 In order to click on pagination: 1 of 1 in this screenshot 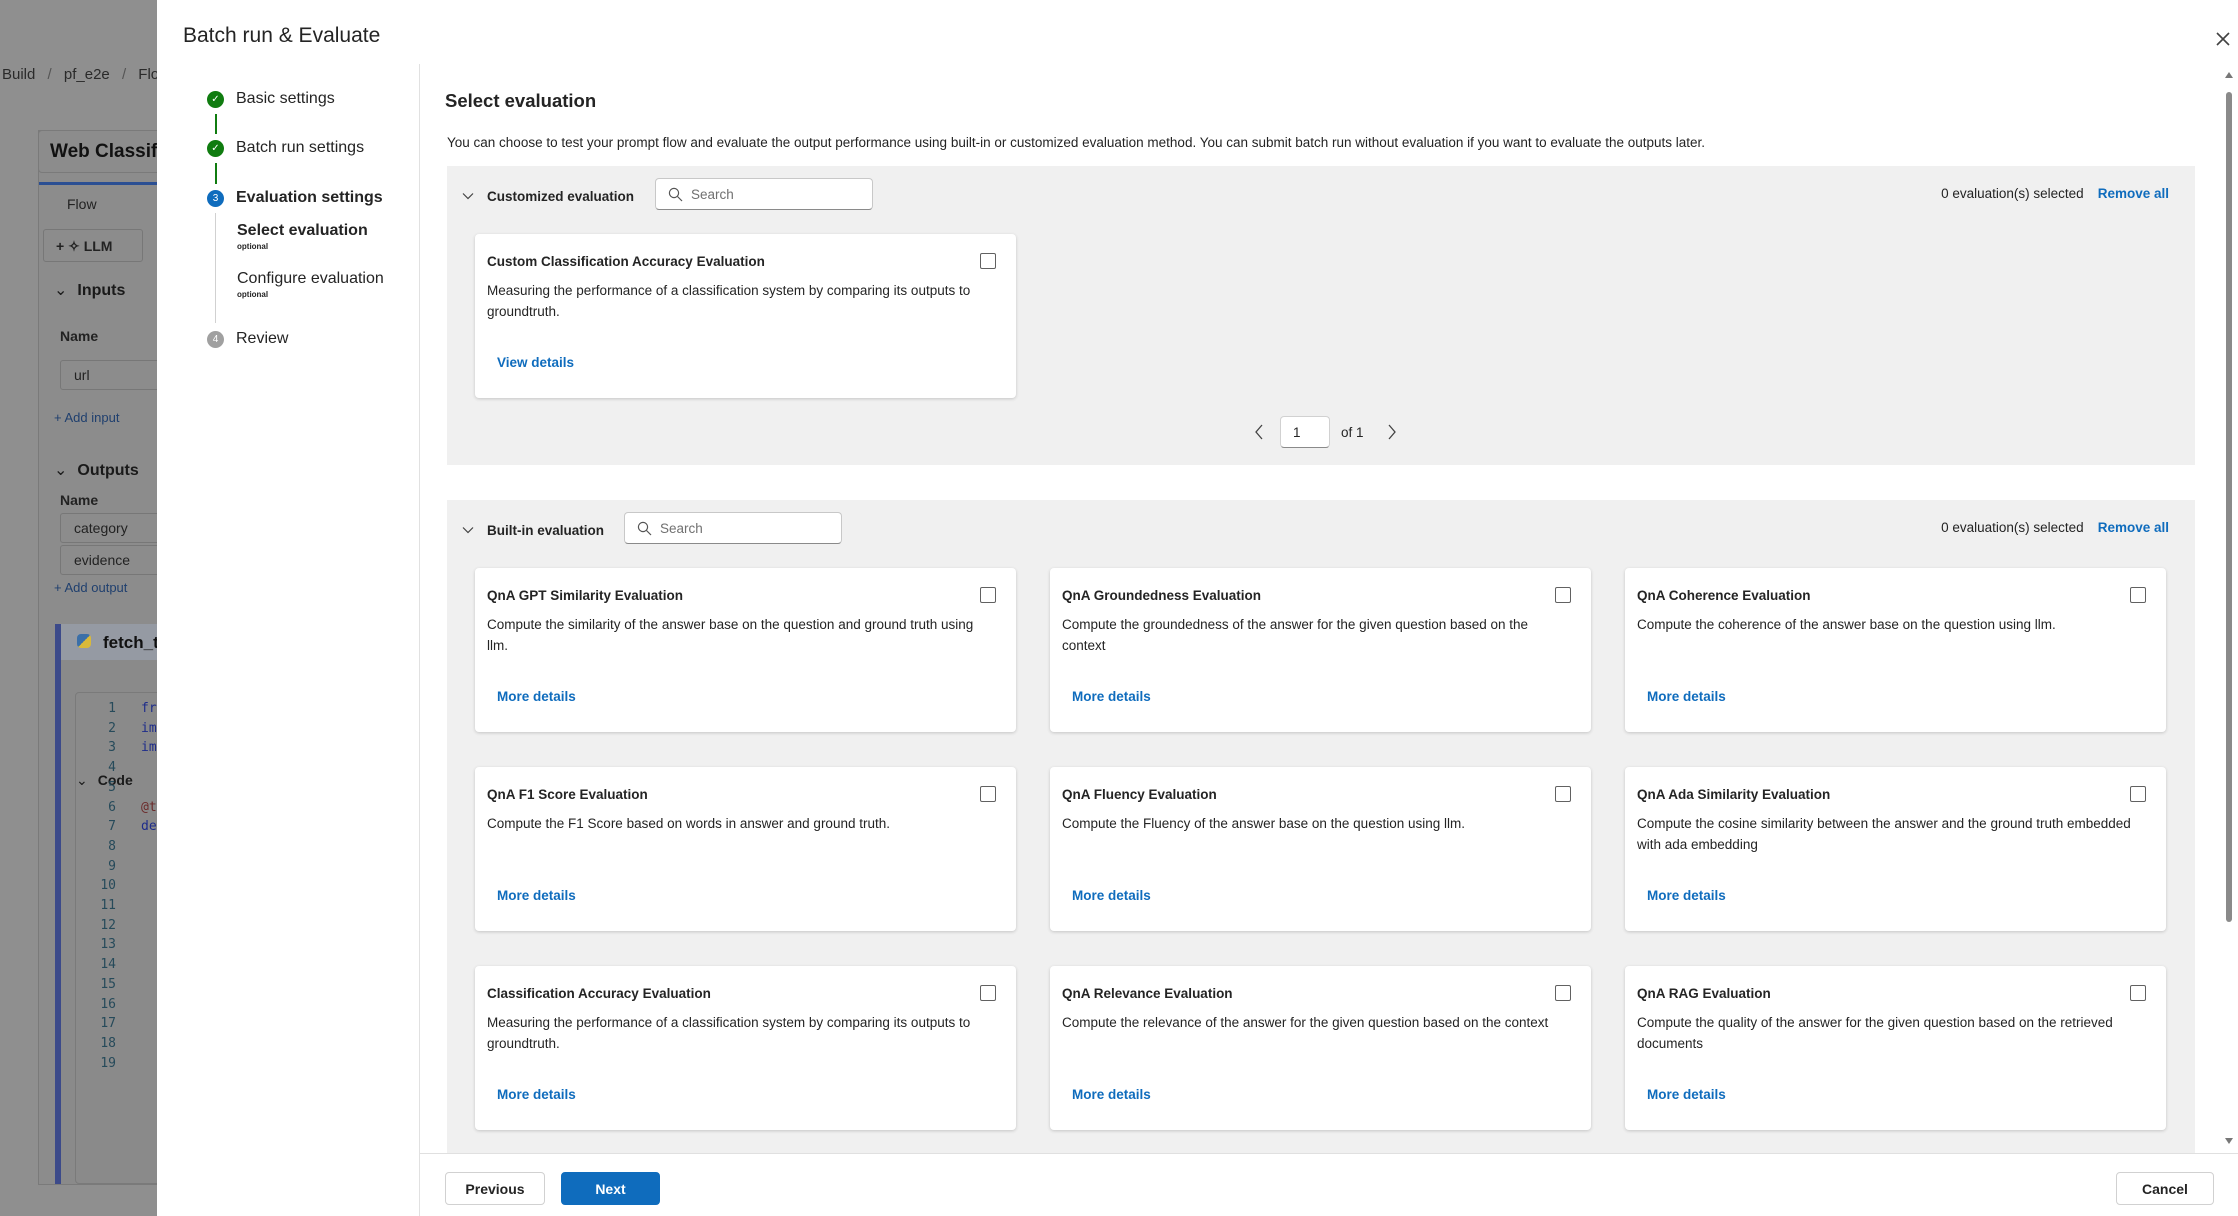, I will do `click(1325, 432)`.